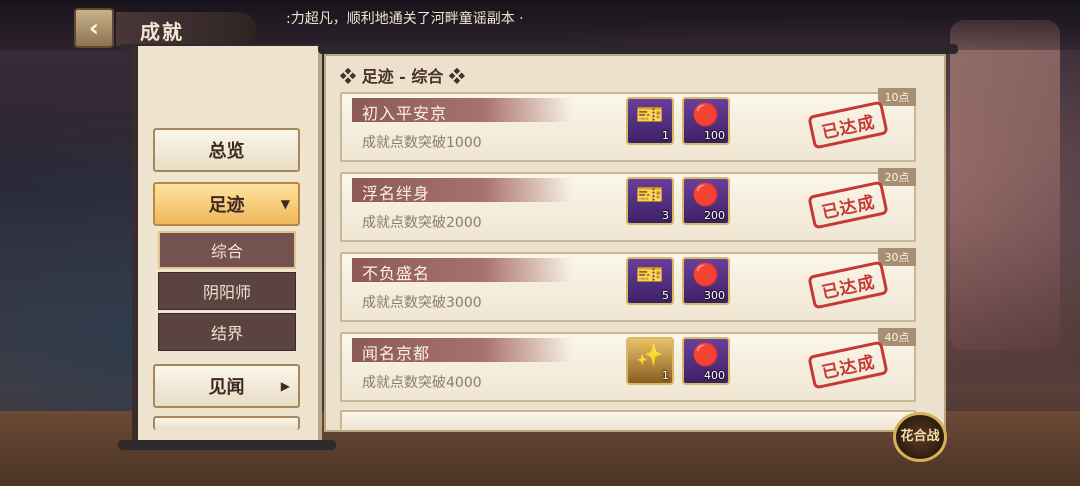 Image resolution: width=1080 pixels, height=486 pixels. Describe the element at coordinates (422, 303) in the screenshot. I see `achievement-description: 成就点数突破3000` at that location.